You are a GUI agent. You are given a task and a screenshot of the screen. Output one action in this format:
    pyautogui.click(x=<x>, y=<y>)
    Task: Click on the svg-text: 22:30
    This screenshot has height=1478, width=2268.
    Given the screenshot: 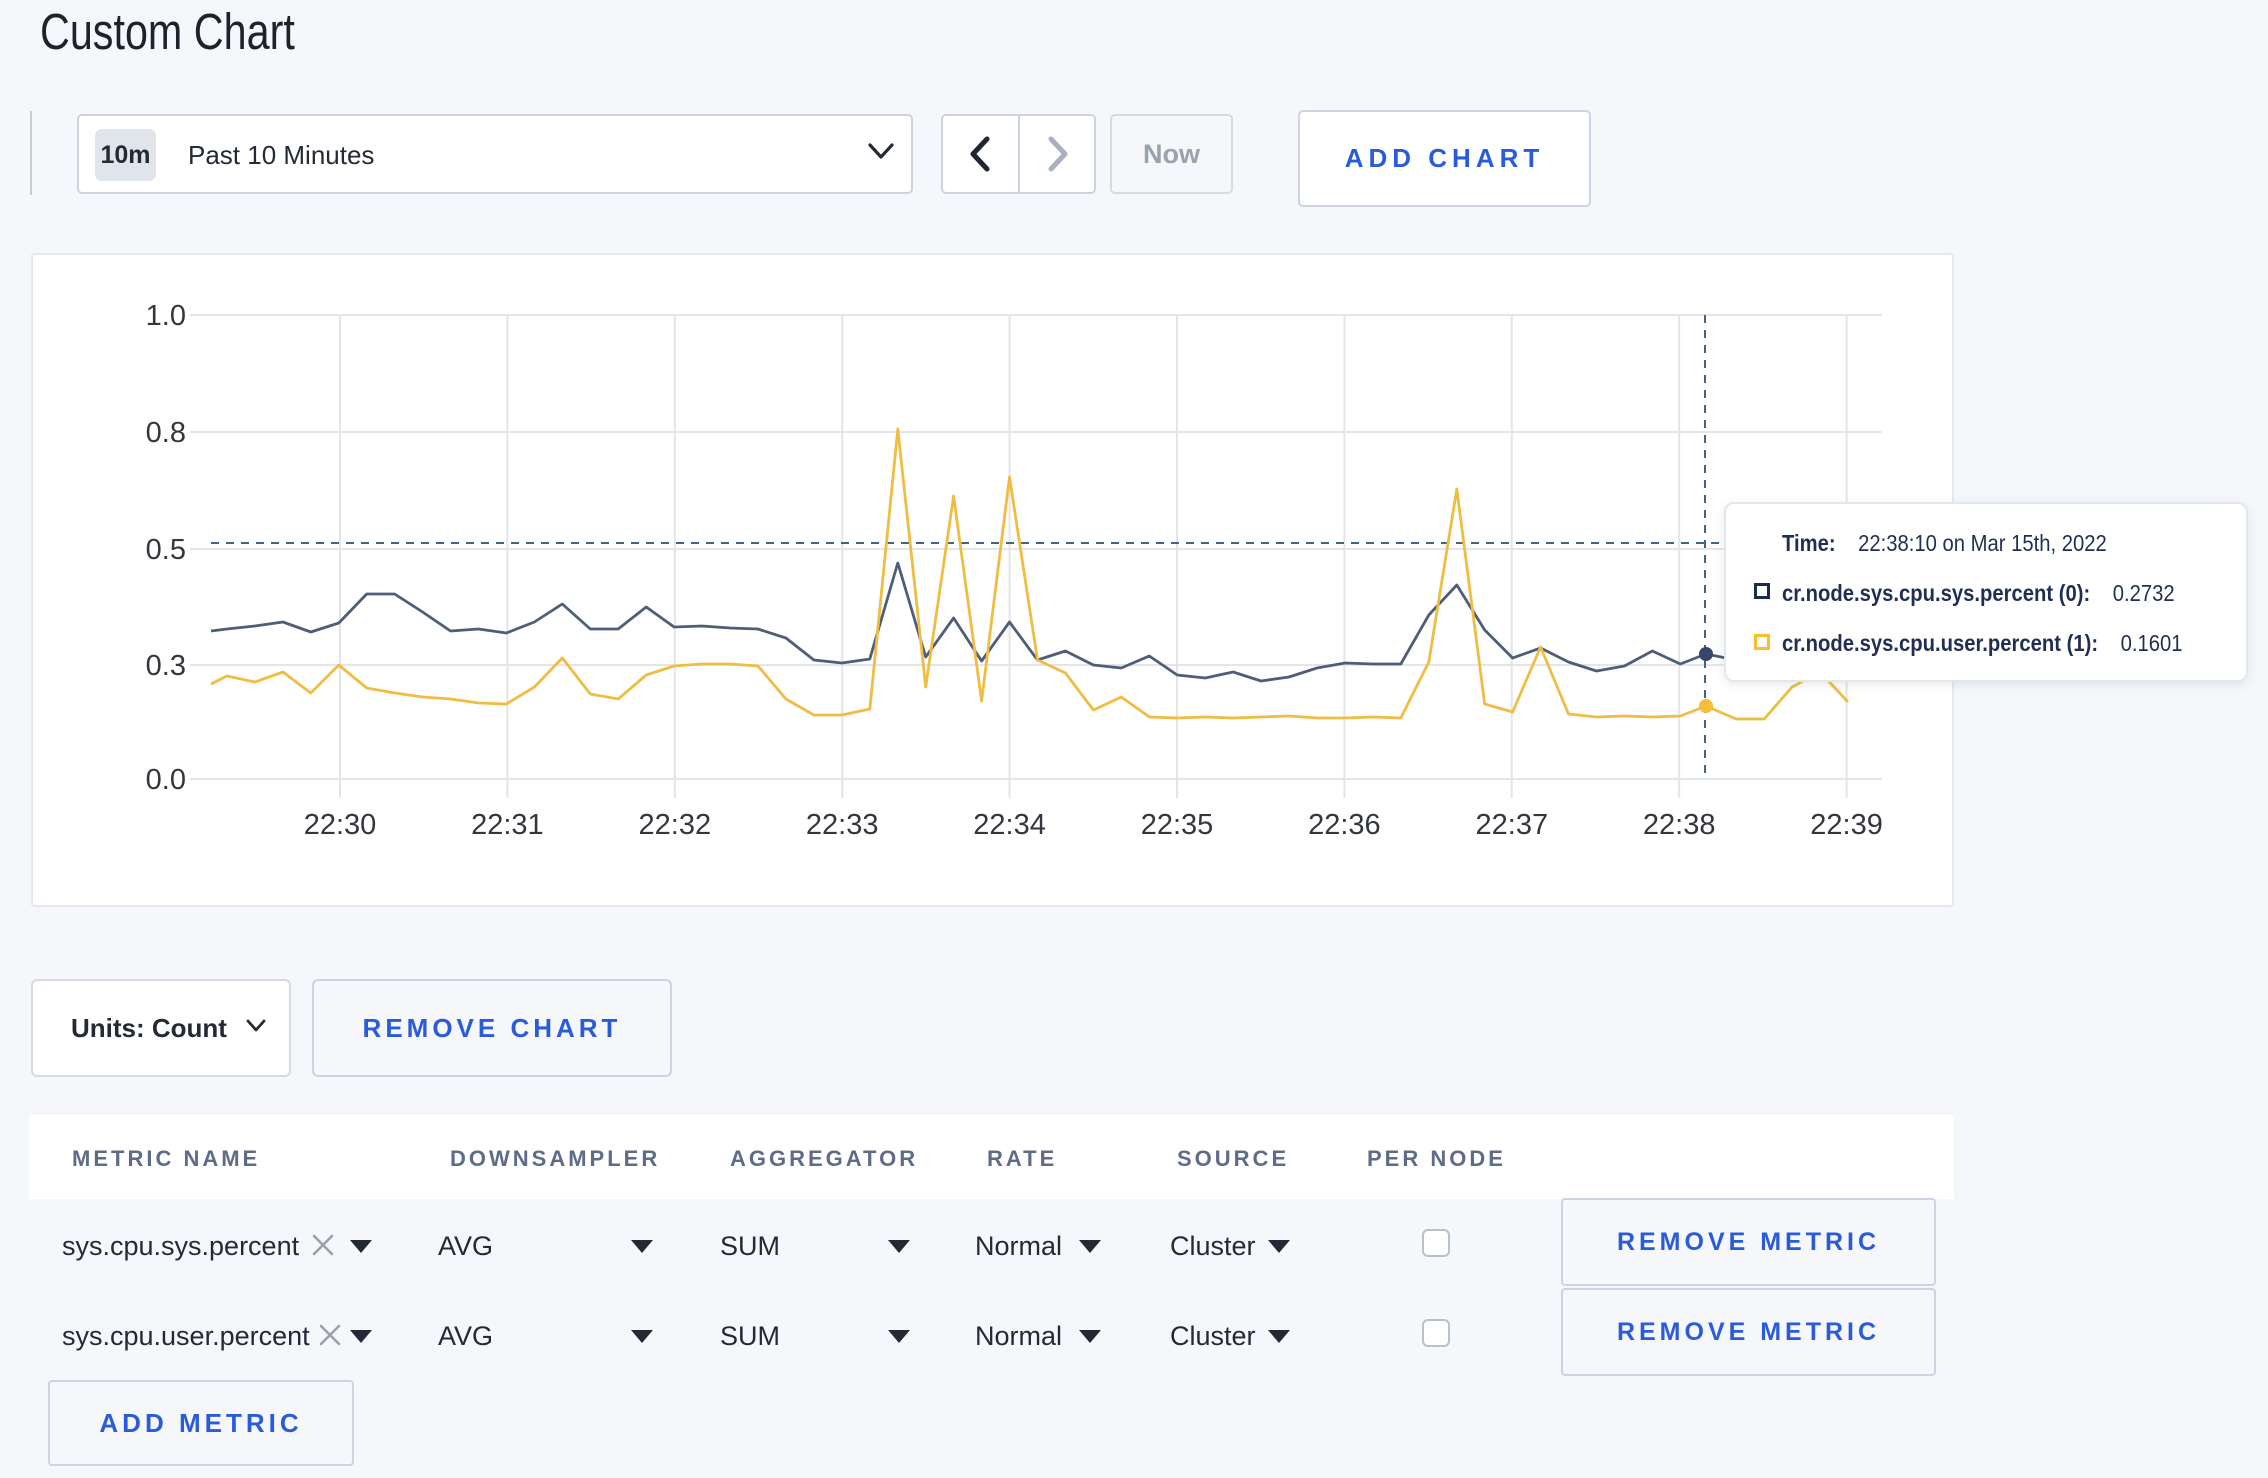 What is the action you would take?
    pyautogui.click(x=340, y=825)
    